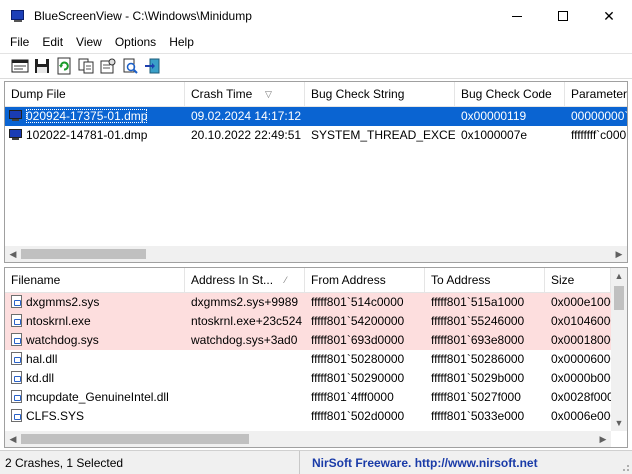  What do you see at coordinates (478, 340) in the screenshot?
I see `to-address-cell: fffff801`693e8000` at bounding box center [478, 340].